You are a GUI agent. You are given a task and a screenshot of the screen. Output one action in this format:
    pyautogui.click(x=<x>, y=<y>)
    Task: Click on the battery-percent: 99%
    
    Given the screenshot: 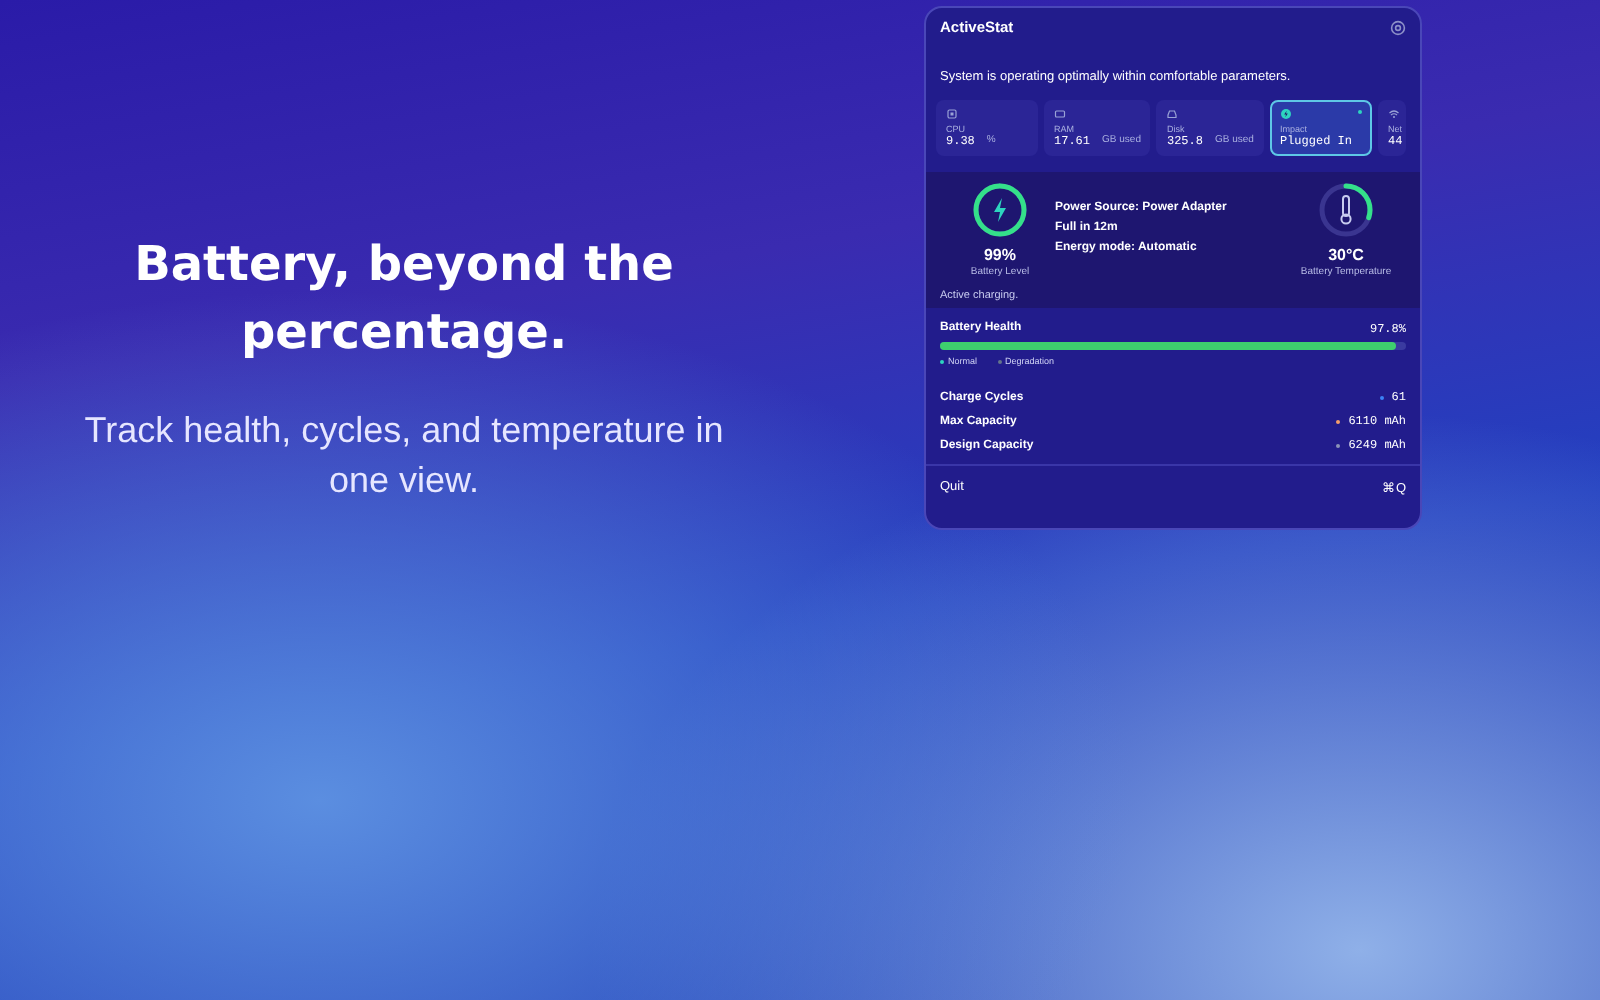 What is the action you would take?
    pyautogui.click(x=999, y=255)
    